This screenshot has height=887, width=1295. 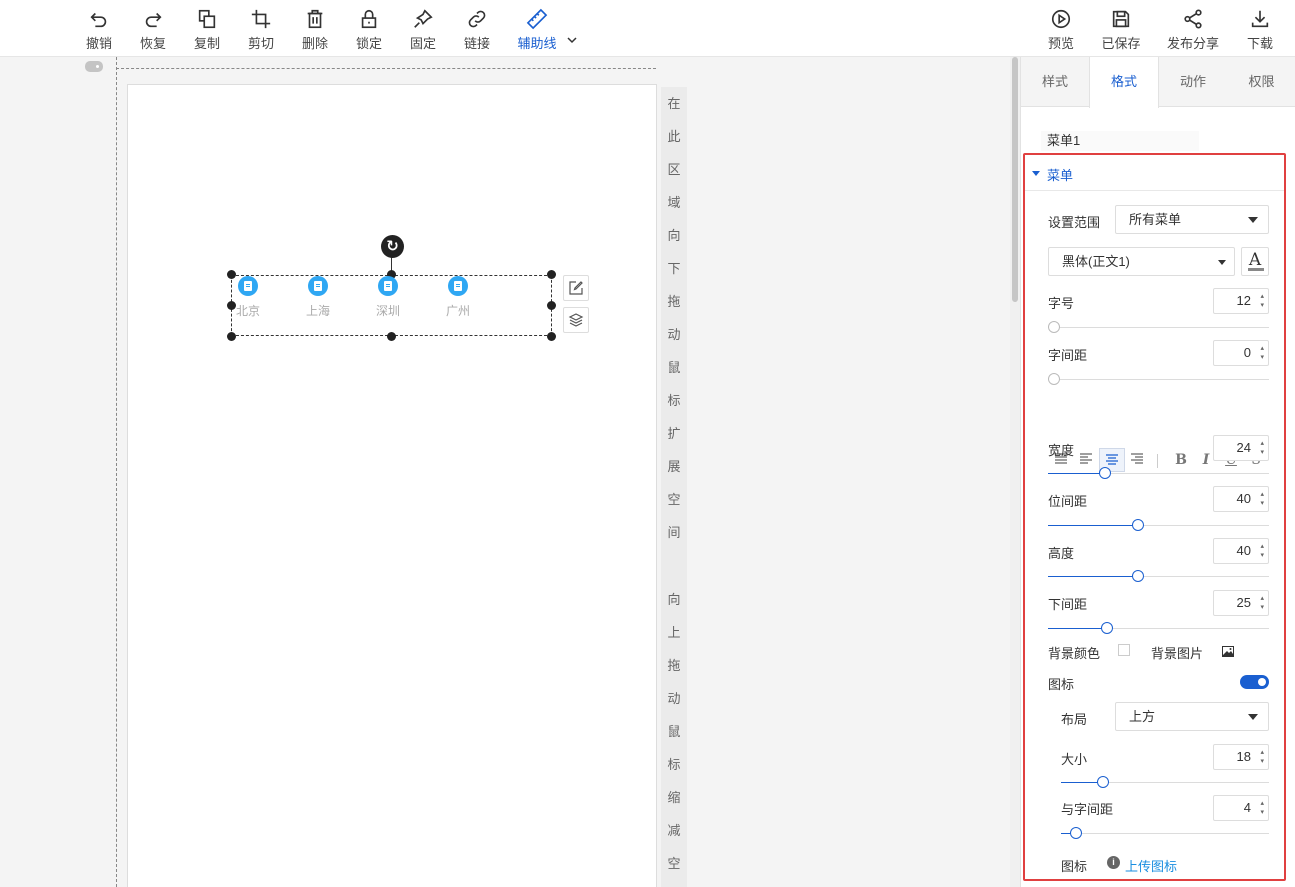 What do you see at coordinates (1158, 525) in the screenshot?
I see `item-spacing-slider` at bounding box center [1158, 525].